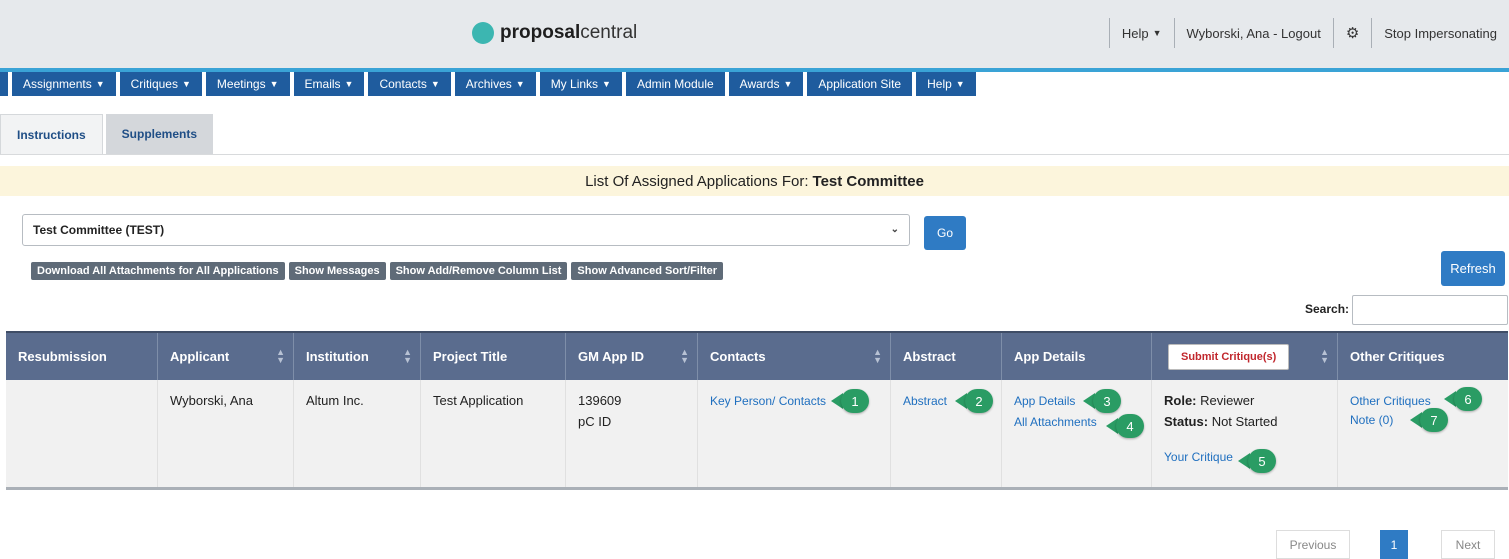 The image size is (1509, 559). Describe the element at coordinates (1186, 421) in the screenshot. I see `status-label: Status:` at that location.